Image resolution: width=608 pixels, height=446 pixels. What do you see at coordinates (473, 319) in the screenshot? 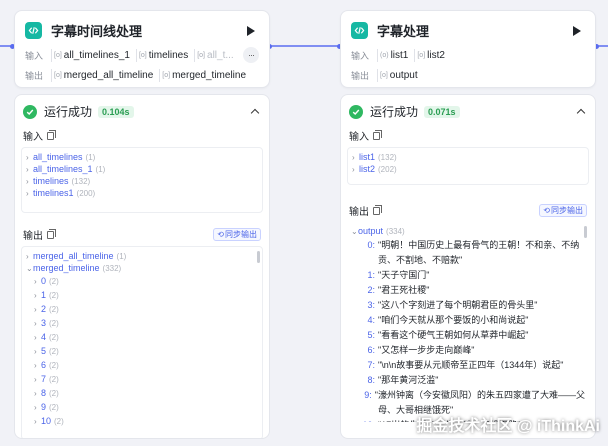
I see `list-item: 4: "咱们今天就从那个要饭的小和尚说起"` at bounding box center [473, 319].